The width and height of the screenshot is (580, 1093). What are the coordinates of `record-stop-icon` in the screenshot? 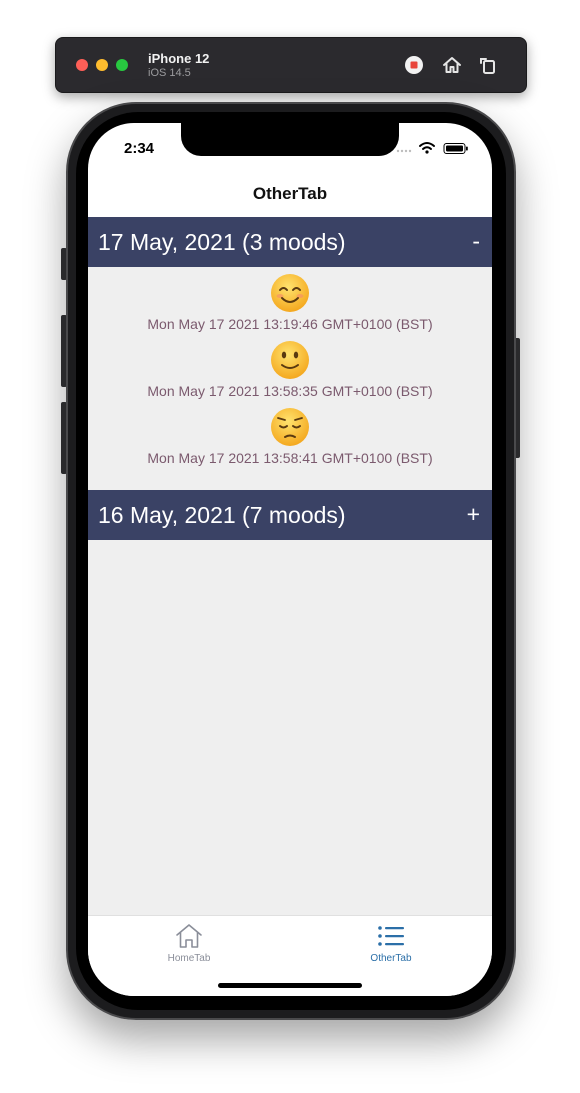 It's located at (414, 65).